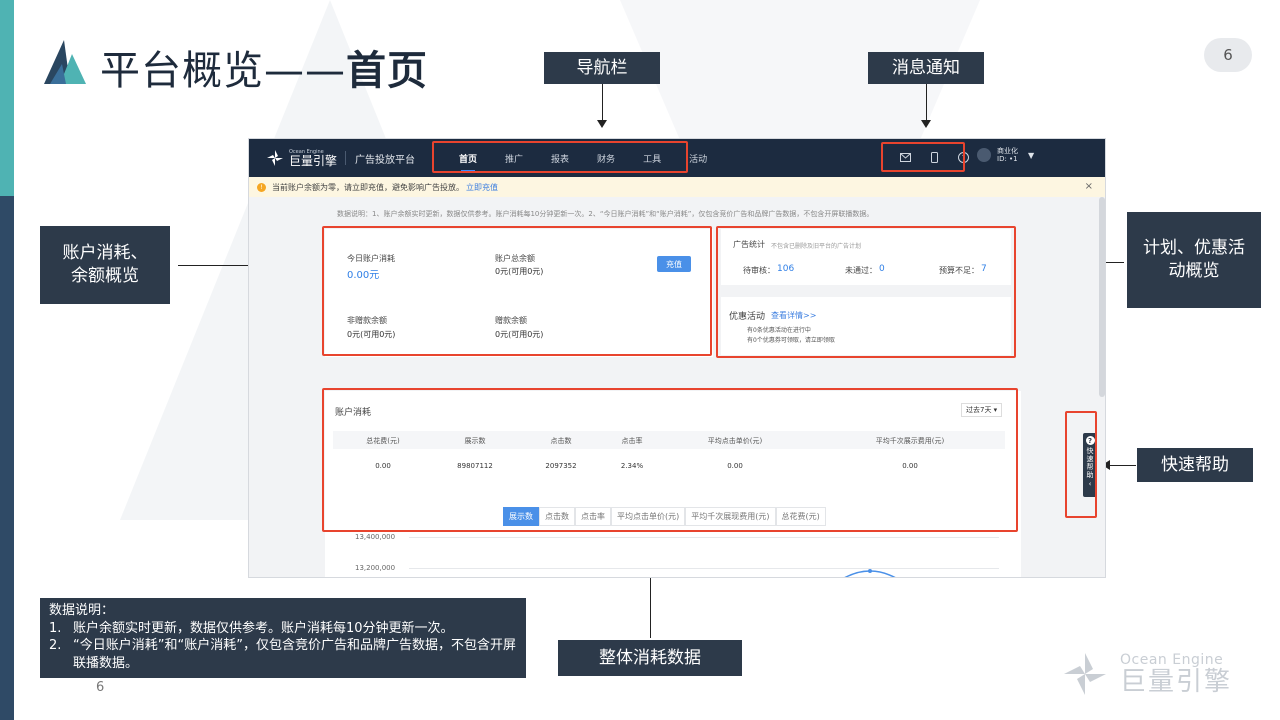  Describe the element at coordinates (1089, 186) in the screenshot. I see `close-icon: ×` at that location.